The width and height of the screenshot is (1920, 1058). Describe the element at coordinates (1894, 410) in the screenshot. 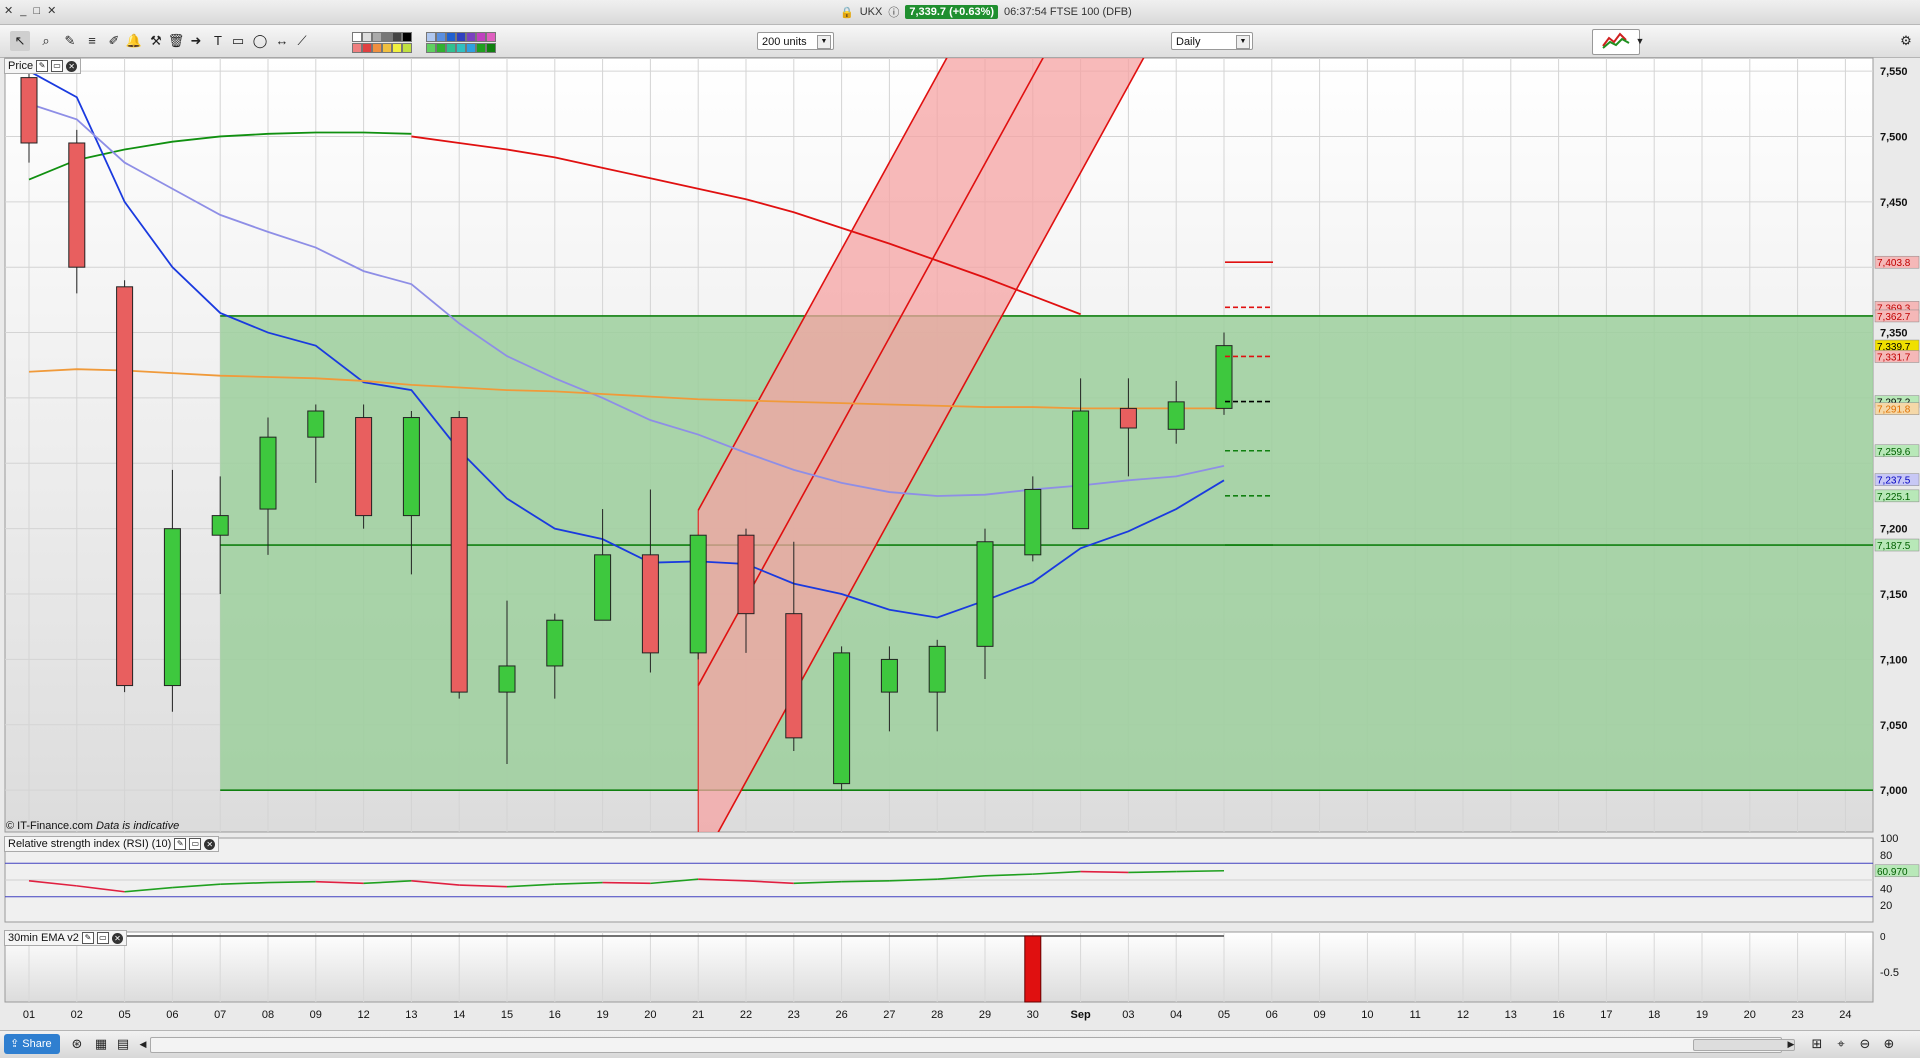

I see `price-level-label: 7,291.8` at that location.